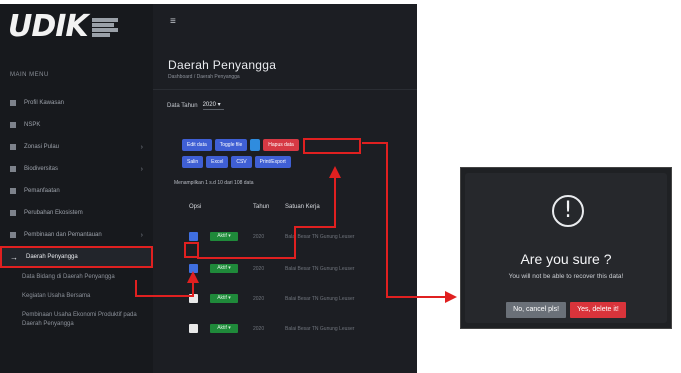 The width and height of the screenshot is (681, 373). Describe the element at coordinates (302, 207) in the screenshot. I see `column-header-satuan-kerja: Satuan Kerja` at that location.